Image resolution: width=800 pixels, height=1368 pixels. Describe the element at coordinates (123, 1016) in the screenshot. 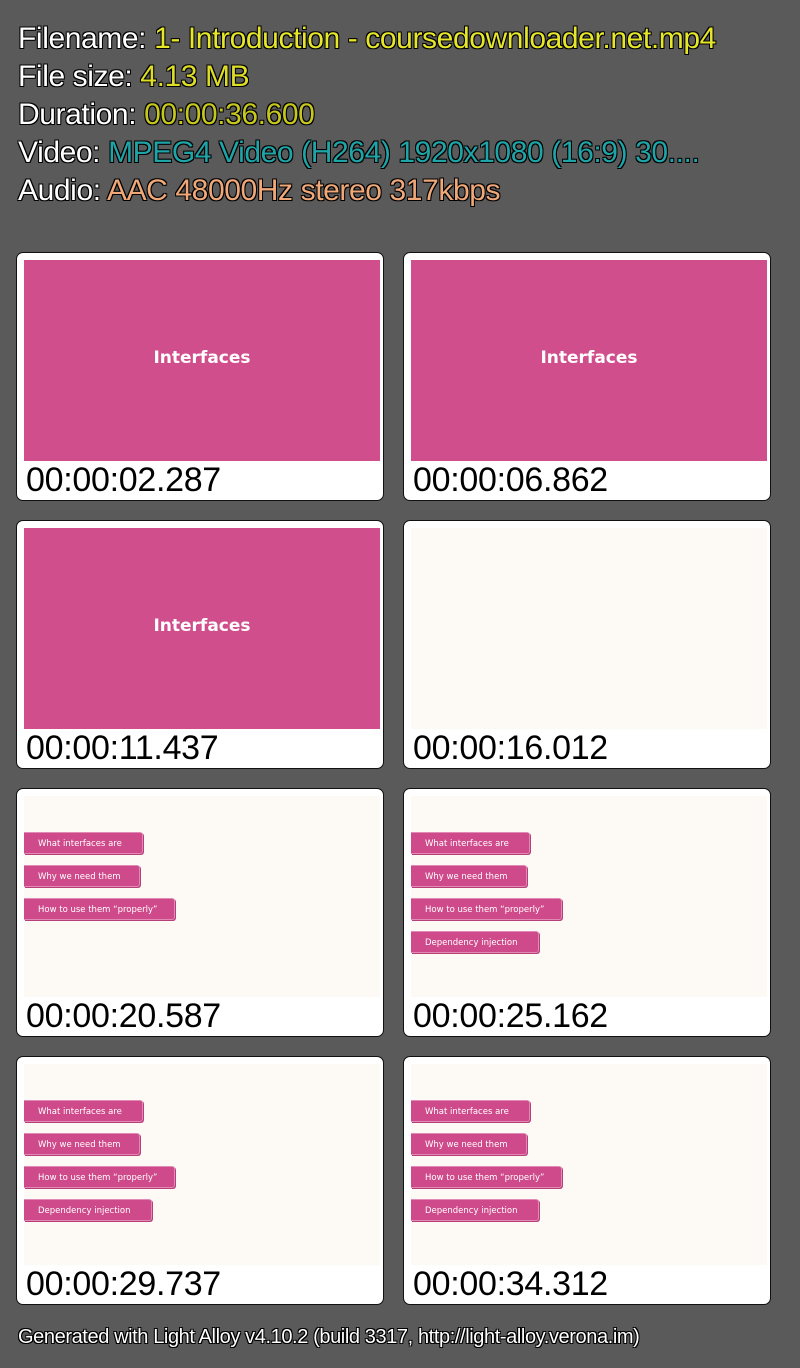

I see `thumbnail-timestamp: 00:00:20.587` at that location.